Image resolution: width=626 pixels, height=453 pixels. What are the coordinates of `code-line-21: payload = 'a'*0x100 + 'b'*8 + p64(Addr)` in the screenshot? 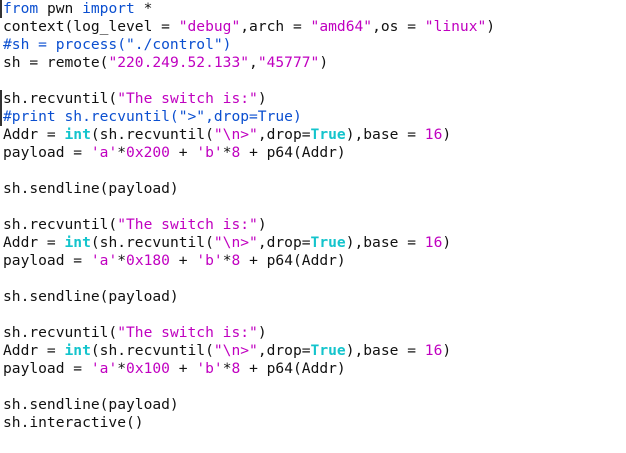 It's located at (174, 369).